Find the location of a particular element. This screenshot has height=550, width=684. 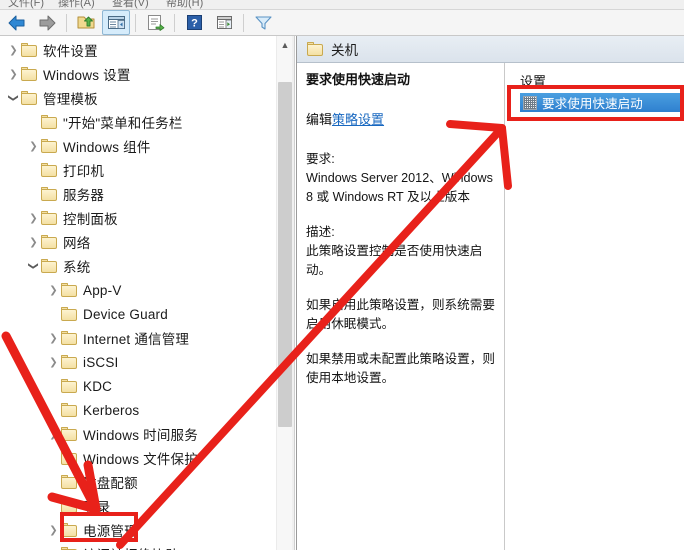

show-hide-tree-button is located at coordinates (116, 22).